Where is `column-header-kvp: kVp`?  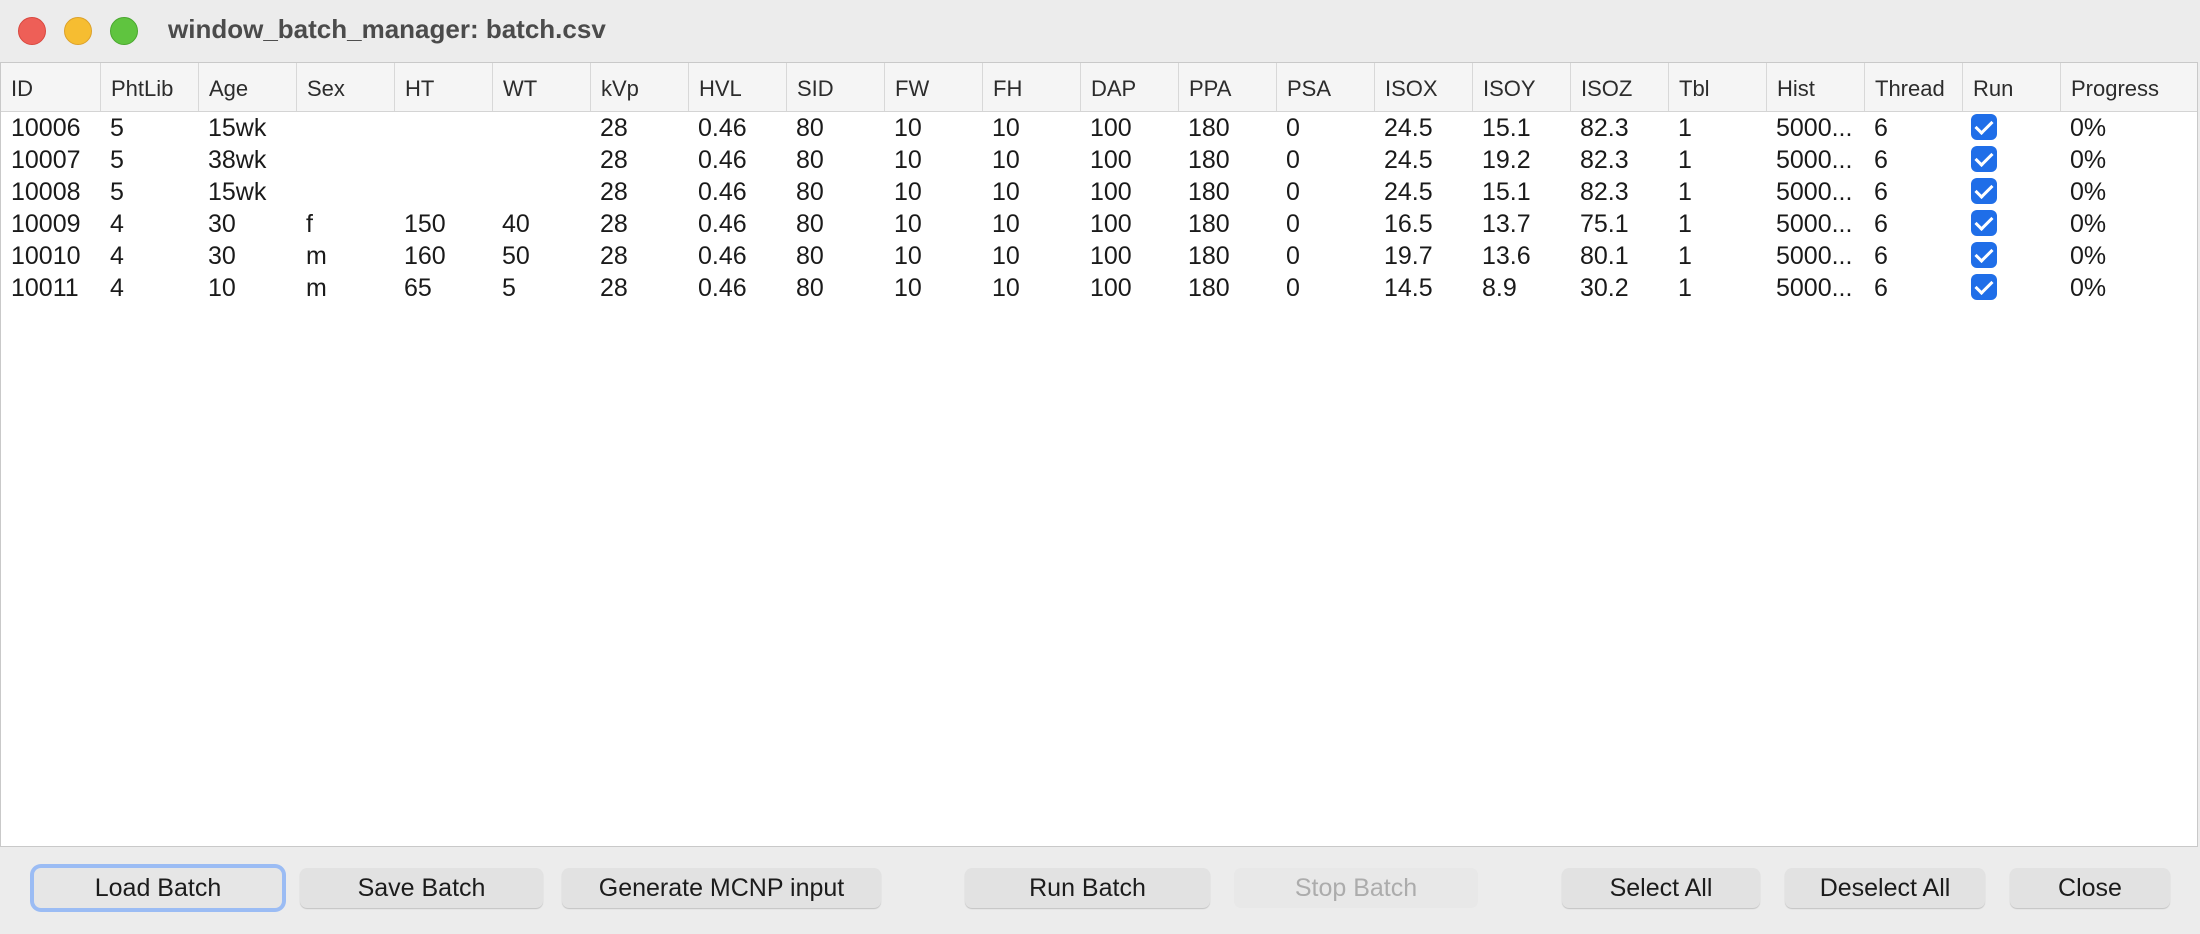 column-header-kvp: kVp is located at coordinates (639, 87).